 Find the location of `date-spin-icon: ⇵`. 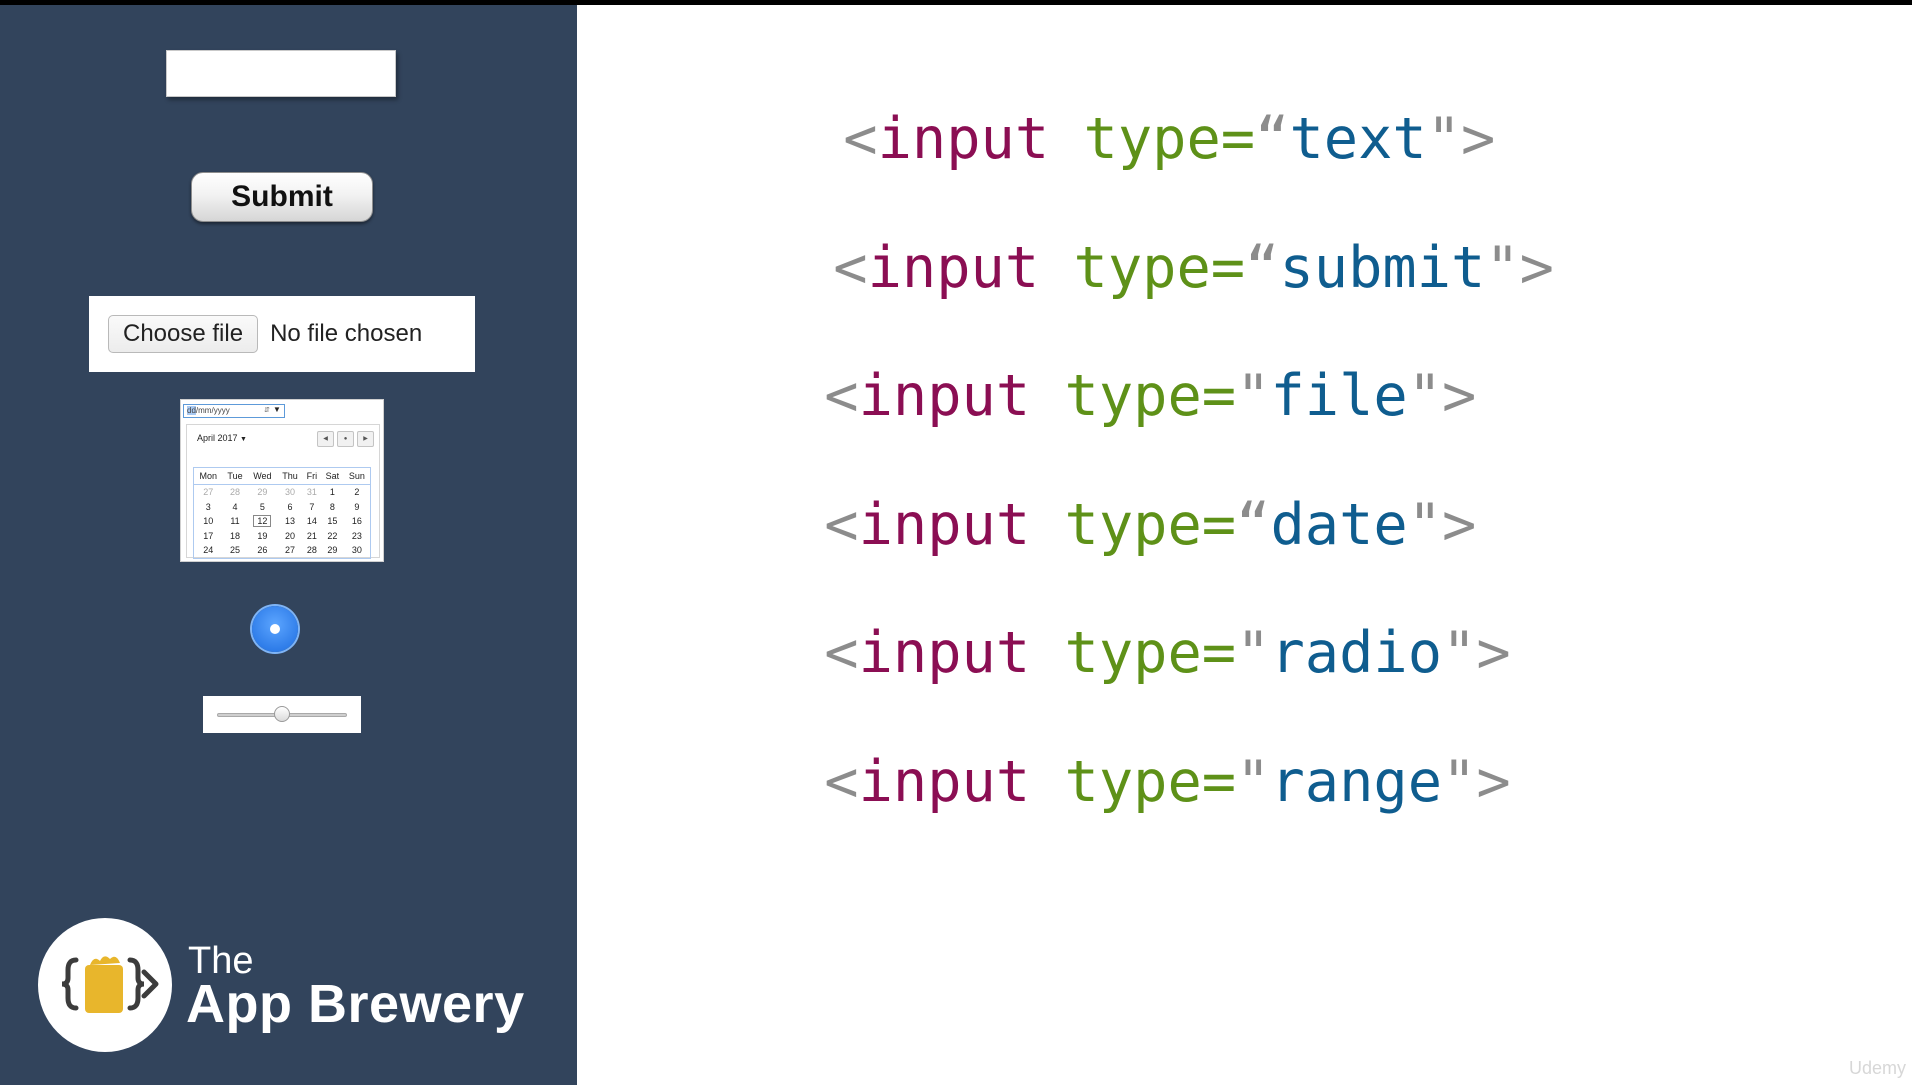

date-spin-icon: ⇵ is located at coordinates (267, 411).